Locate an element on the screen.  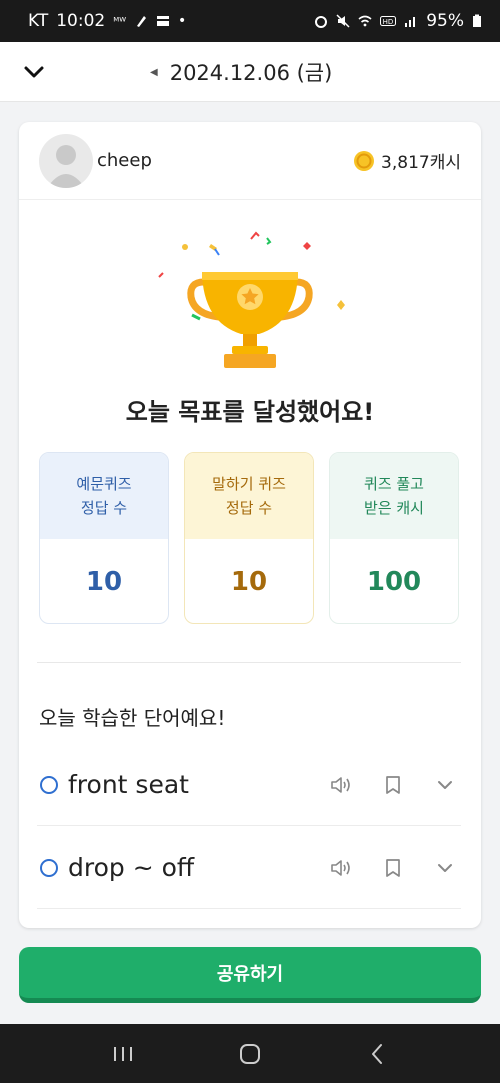
network-tag: ᴹᵂ is located at coordinates (120, 21).